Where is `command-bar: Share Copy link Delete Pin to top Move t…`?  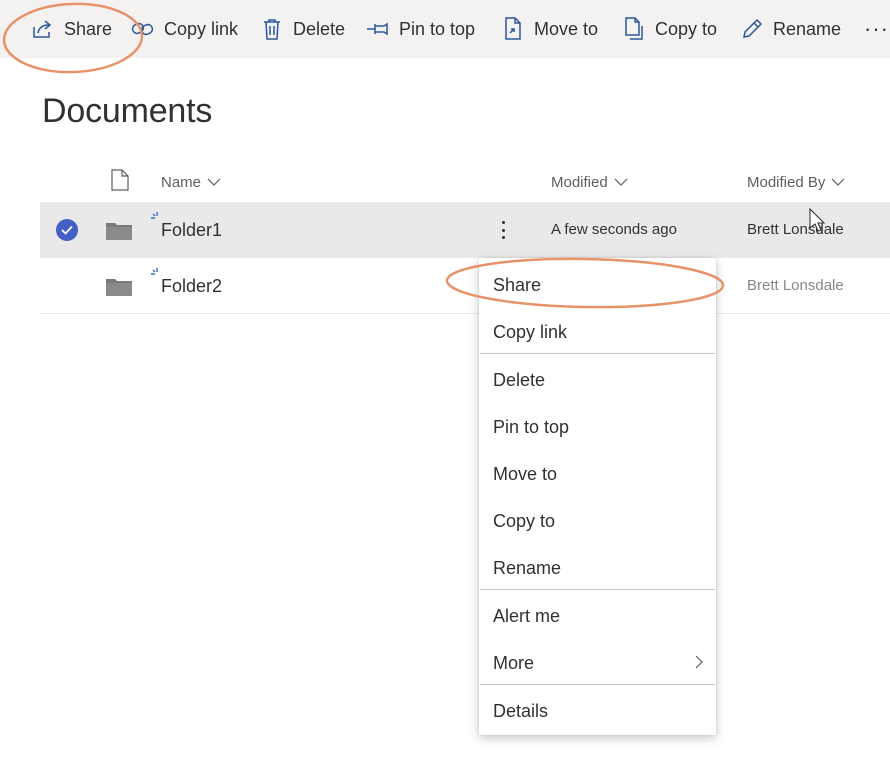
command-bar: Share Copy link Delete Pin to top Move t… is located at coordinates (445, 29).